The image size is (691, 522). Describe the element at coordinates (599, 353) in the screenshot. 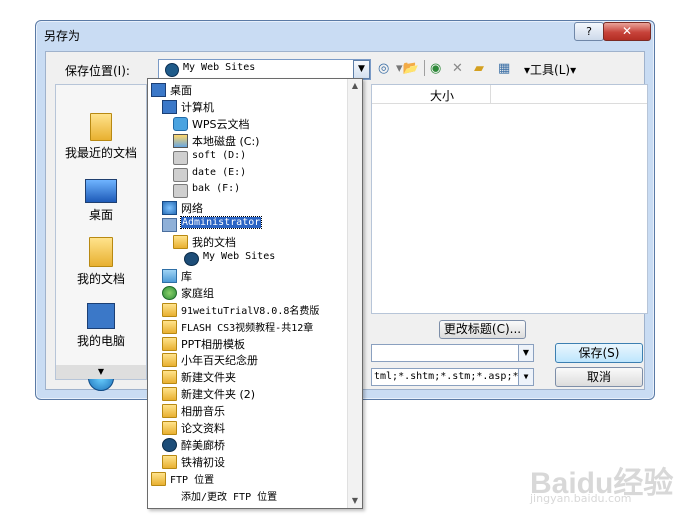

I see `save-button: 保存(S)` at that location.